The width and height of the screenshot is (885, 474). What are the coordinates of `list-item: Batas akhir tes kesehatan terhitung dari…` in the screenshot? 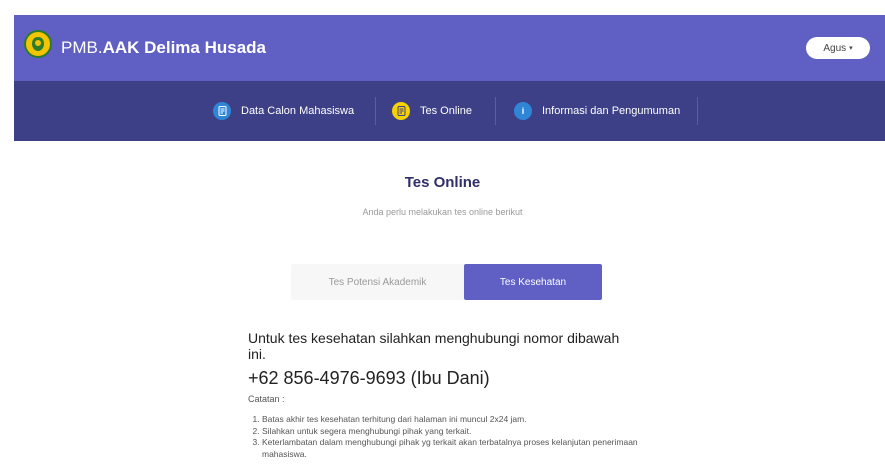 It's located at (465, 420).